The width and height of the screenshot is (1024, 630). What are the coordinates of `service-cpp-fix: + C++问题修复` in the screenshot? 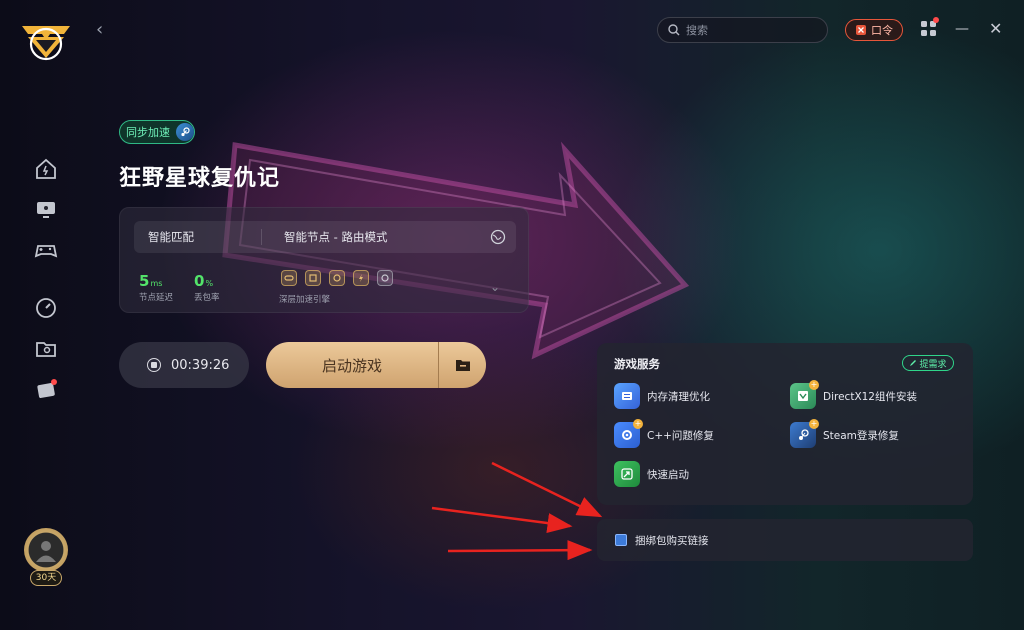 It's located at (664, 433).